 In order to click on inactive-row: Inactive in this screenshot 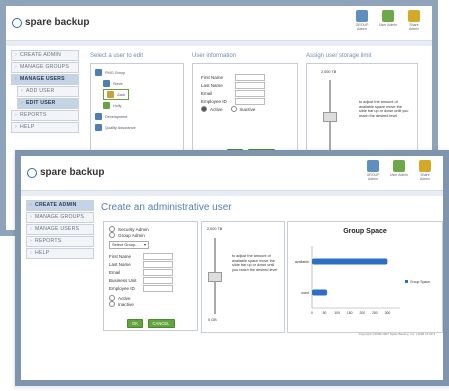, I will do `click(150, 304)`.